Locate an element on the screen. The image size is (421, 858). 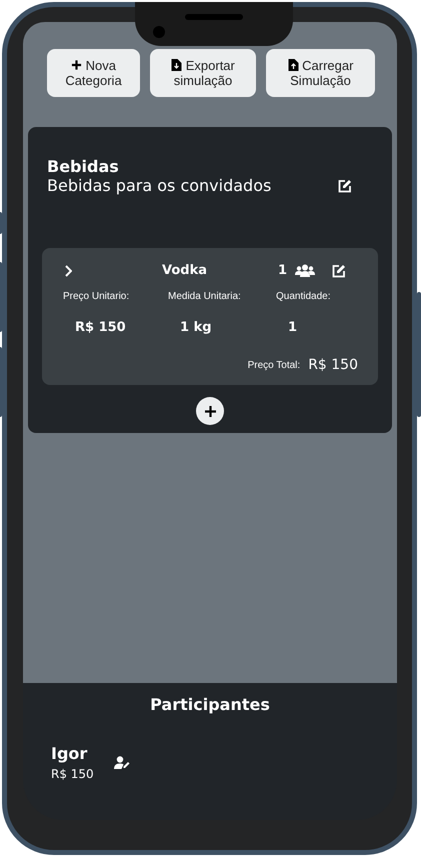
field-label: Medida Unitaria: is located at coordinates (204, 296).